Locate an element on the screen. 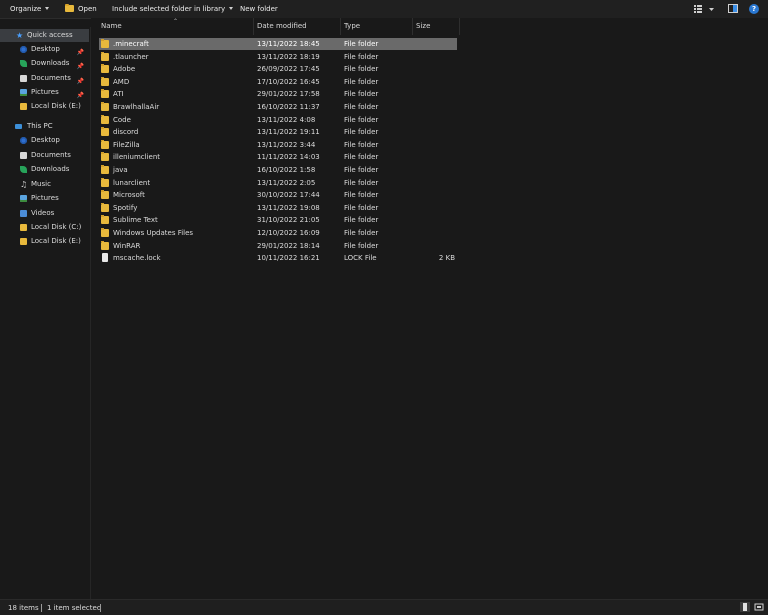 This screenshot has width=768, height=615. large-icons-view-icon is located at coordinates (759, 607).